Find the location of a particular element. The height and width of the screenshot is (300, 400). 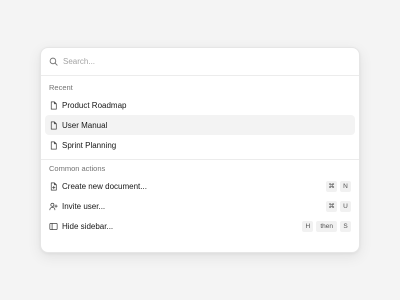

recent-item-sprint-planning: Sprint Planning is located at coordinates (200, 145).